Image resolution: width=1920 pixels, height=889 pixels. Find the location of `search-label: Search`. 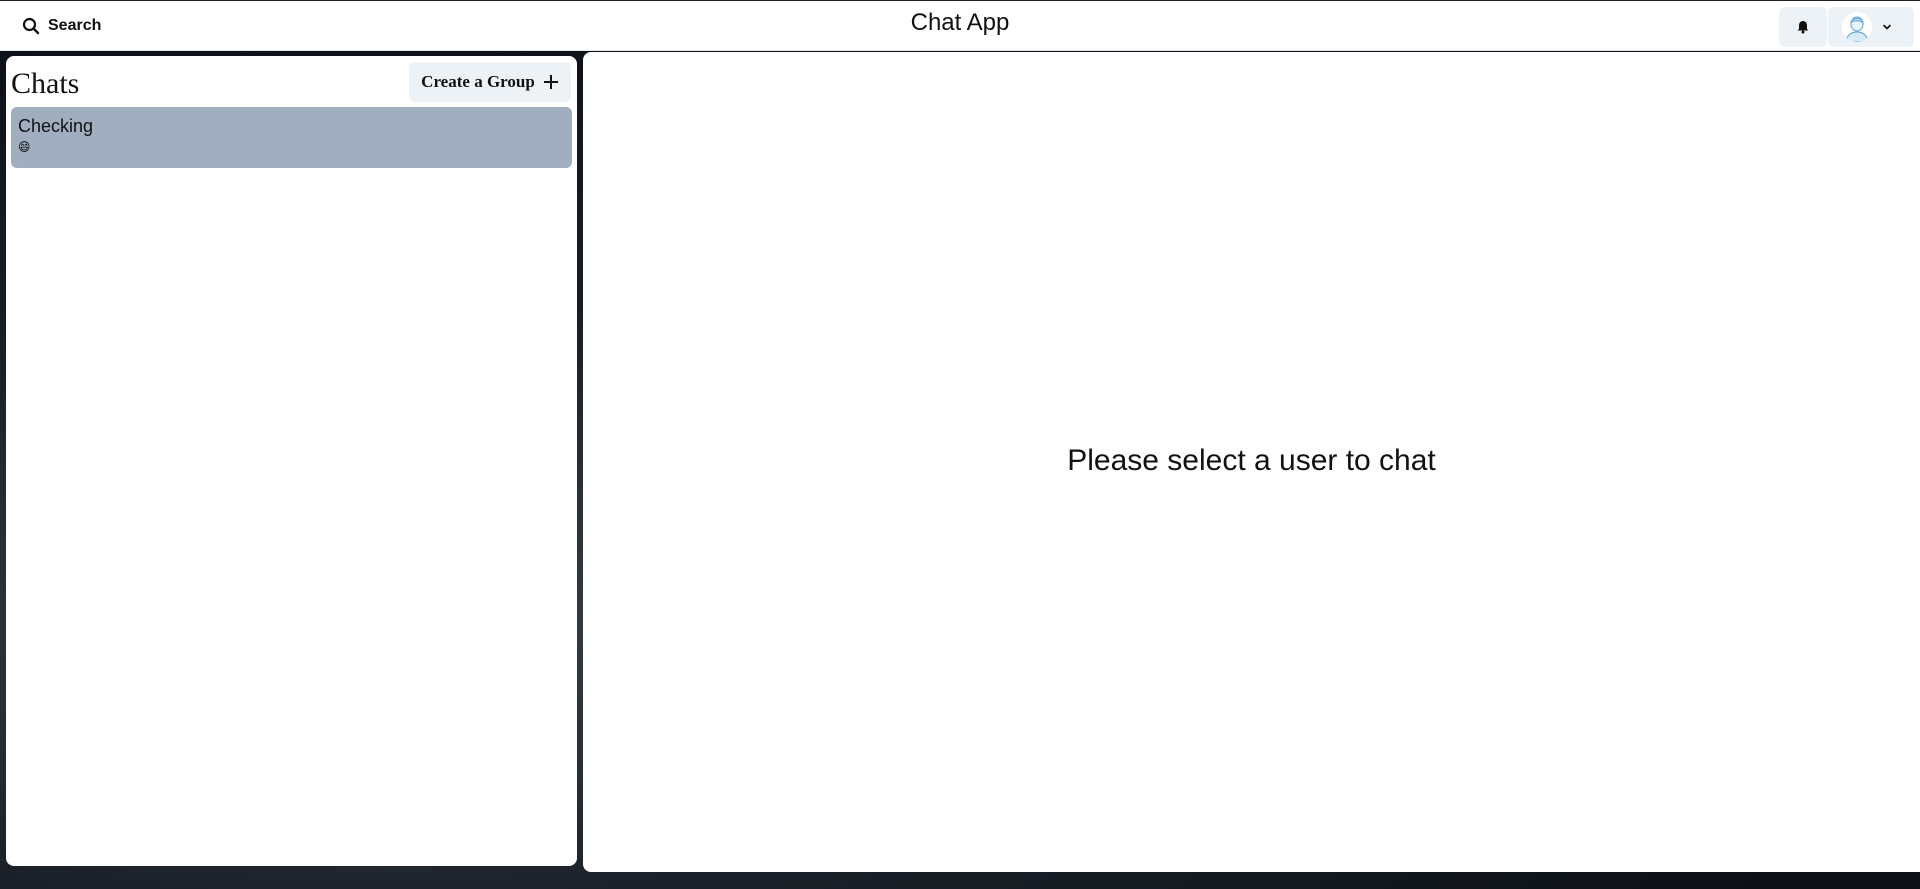

search-label: Search is located at coordinates (75, 25).